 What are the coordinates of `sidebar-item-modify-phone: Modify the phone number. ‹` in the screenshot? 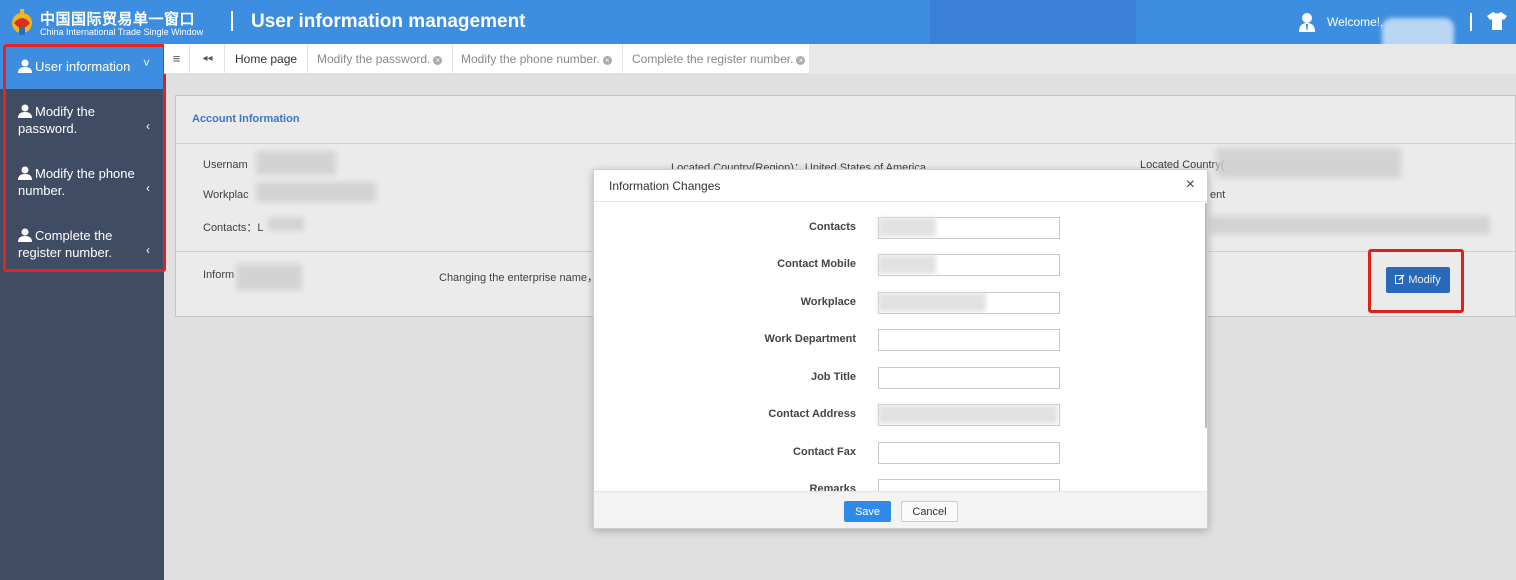 It's located at (82, 187).